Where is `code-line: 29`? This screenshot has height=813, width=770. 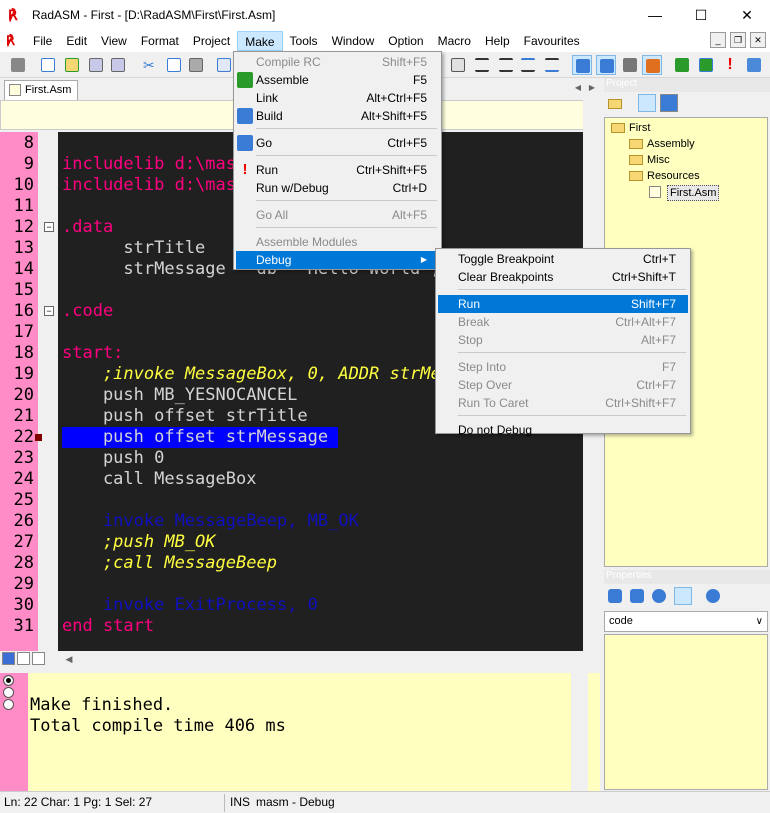
code-line: 29 is located at coordinates (291, 584).